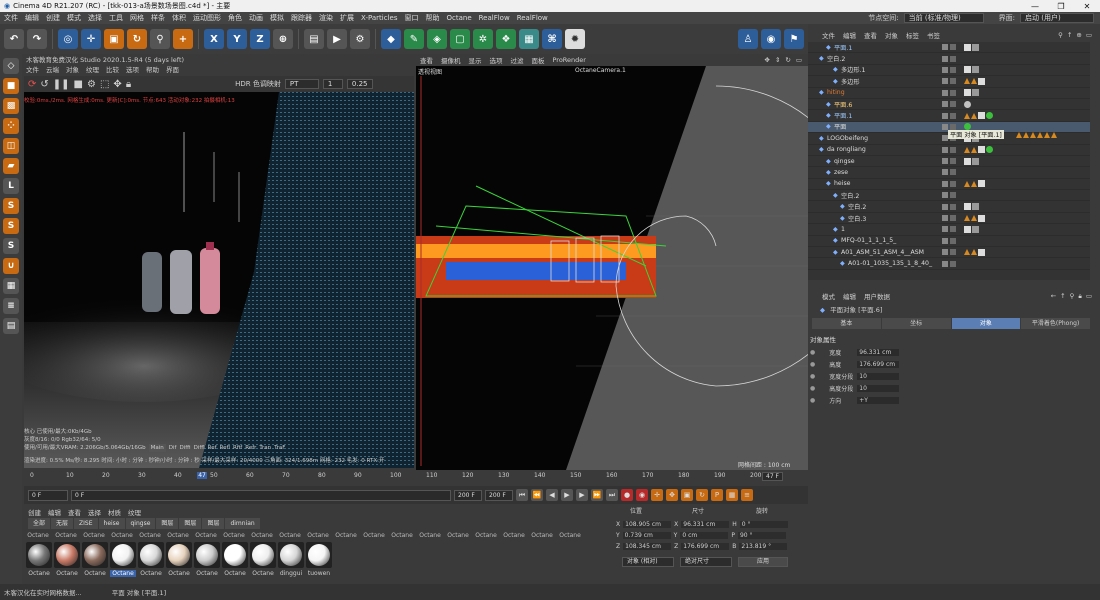 Image resolution: width=1100 pixels, height=600 pixels. What do you see at coordinates (184, 448) in the screenshot?
I see `pass-diffi-tab: Diffi` at bounding box center [184, 448].